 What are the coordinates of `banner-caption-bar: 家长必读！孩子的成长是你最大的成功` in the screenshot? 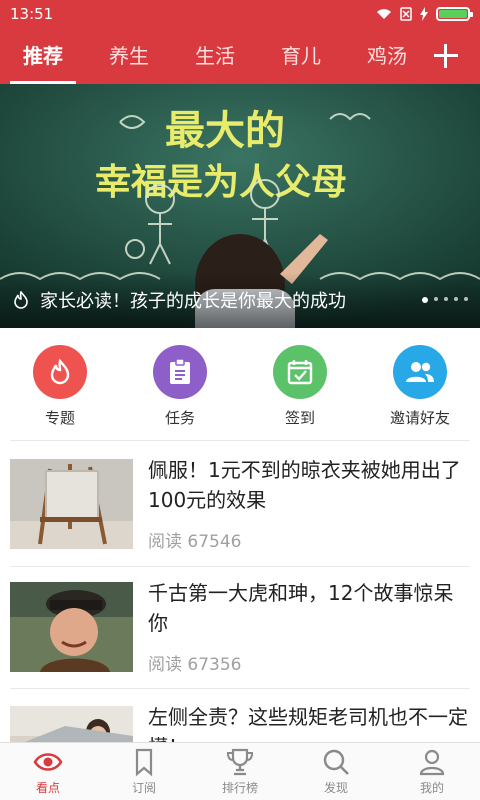 It's located at (240, 300).